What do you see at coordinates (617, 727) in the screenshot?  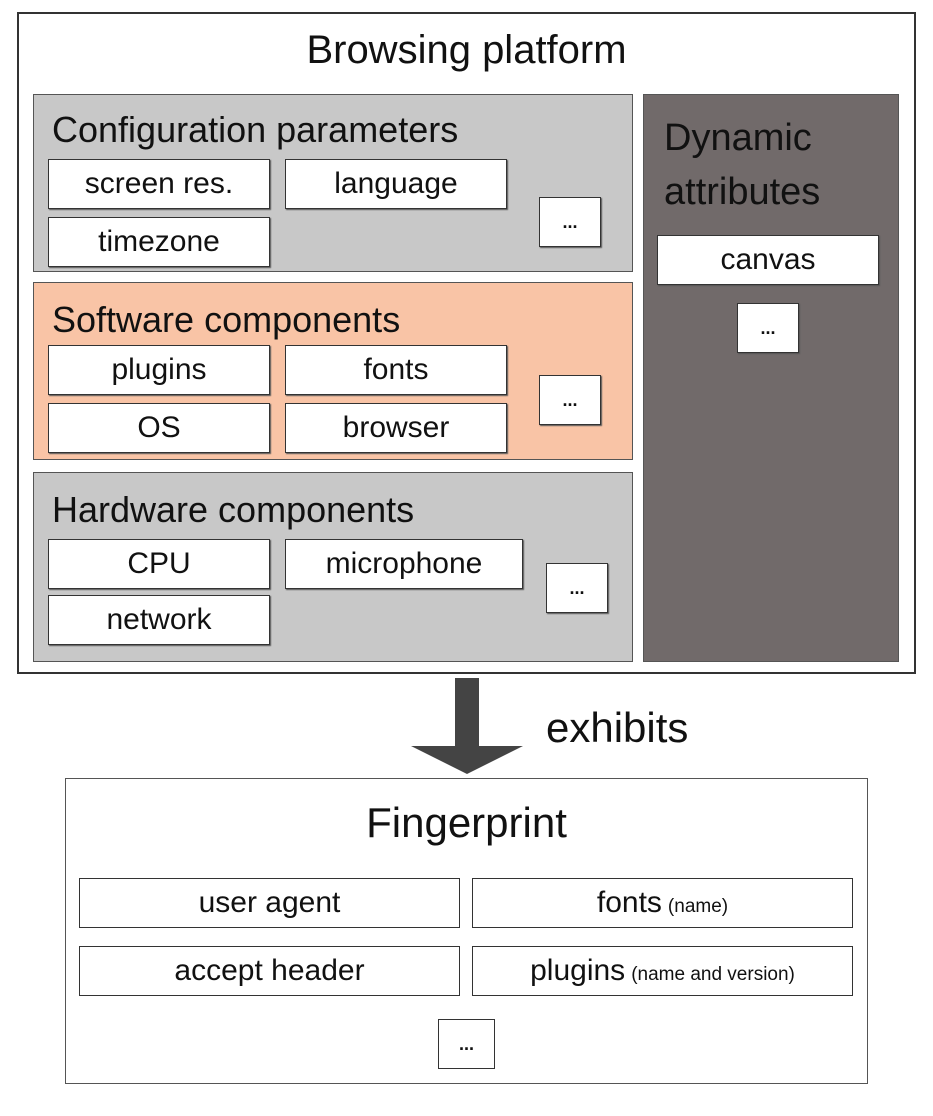 I see `exhibits-label: exhibits` at bounding box center [617, 727].